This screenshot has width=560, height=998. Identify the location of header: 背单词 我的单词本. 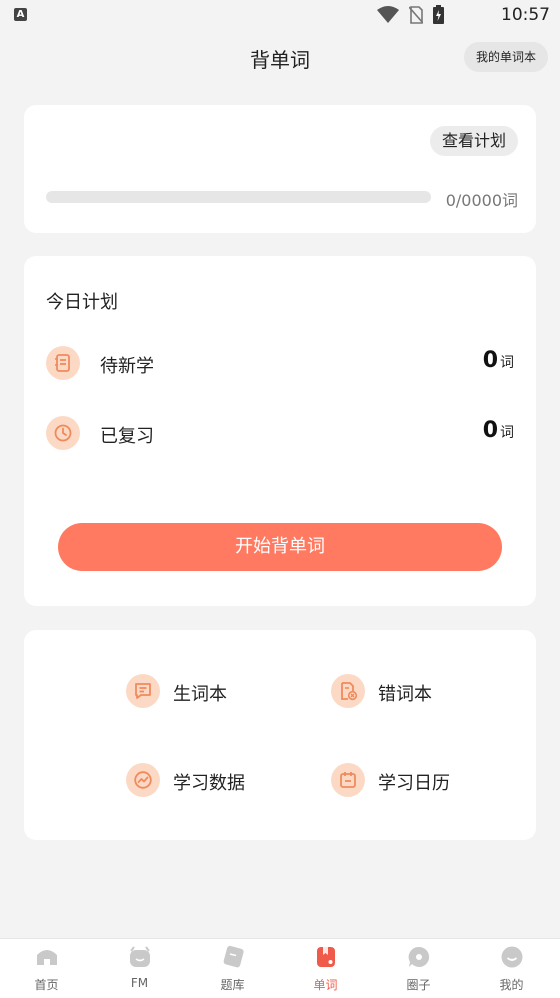
(280, 57).